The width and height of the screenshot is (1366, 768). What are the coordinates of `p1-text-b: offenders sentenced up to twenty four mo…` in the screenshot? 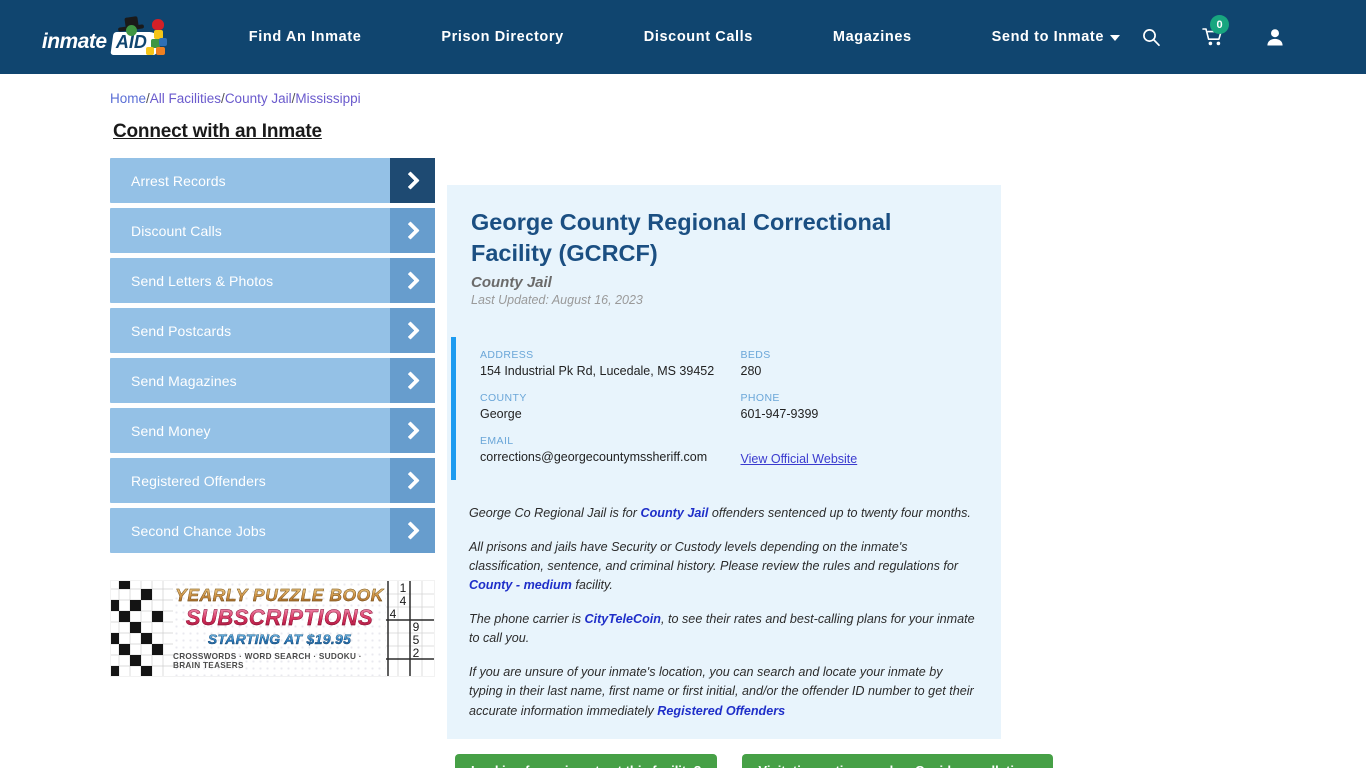 It's located at (839, 512).